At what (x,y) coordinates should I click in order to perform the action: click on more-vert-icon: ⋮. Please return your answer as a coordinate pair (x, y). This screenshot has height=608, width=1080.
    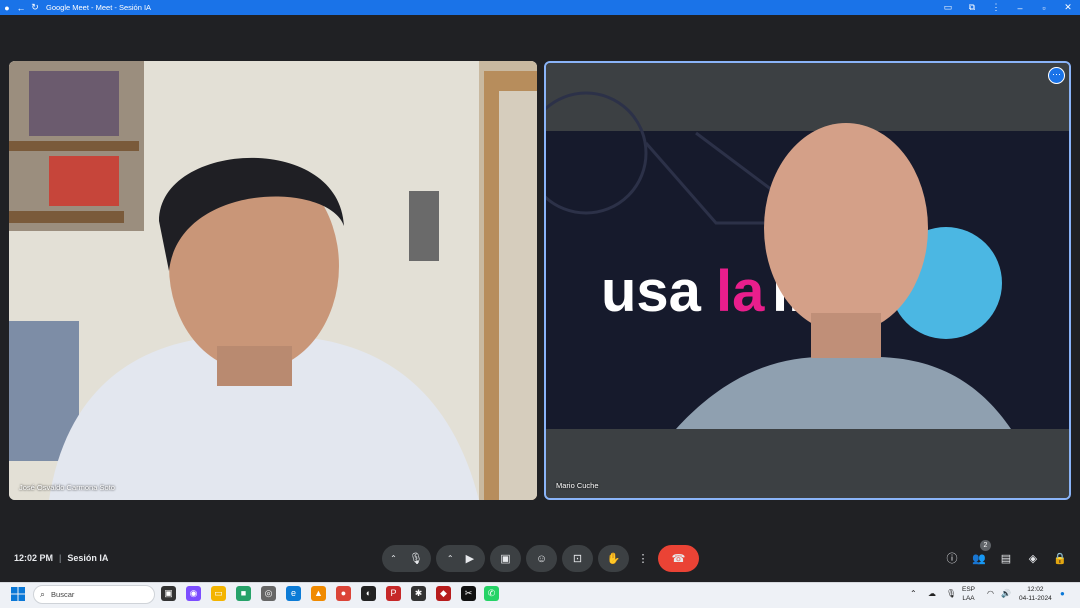
    Looking at the image, I should click on (643, 559).